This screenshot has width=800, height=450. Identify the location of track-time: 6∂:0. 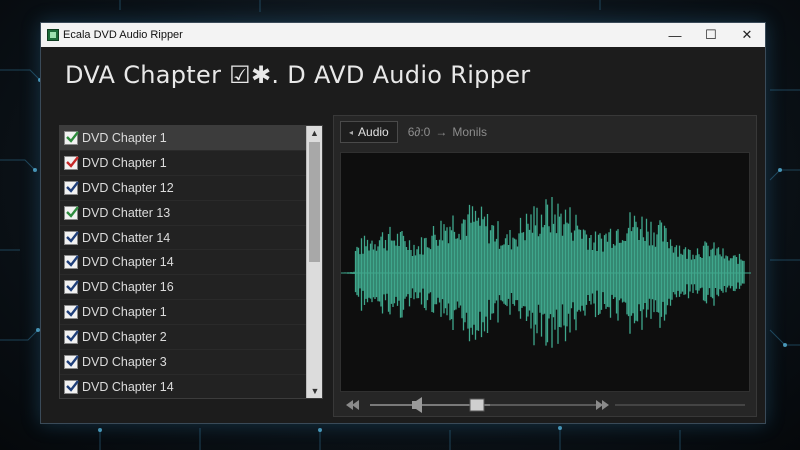
(419, 132).